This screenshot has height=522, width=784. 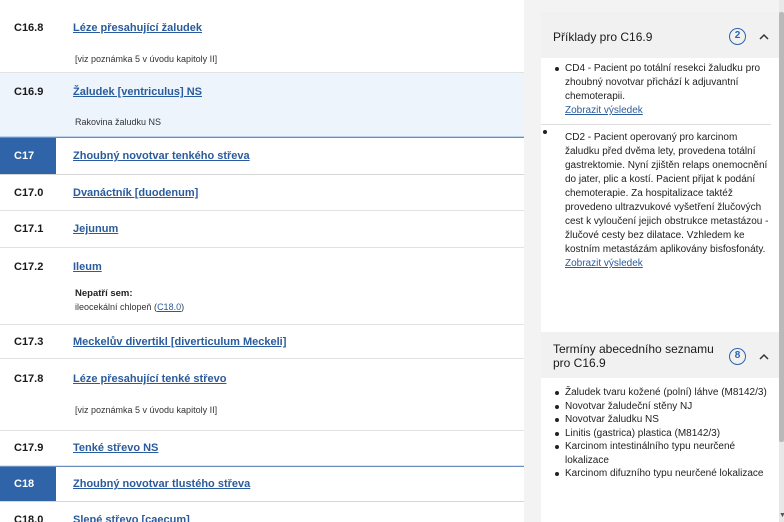 I want to click on scrollbar-thumb, so click(x=781, y=227).